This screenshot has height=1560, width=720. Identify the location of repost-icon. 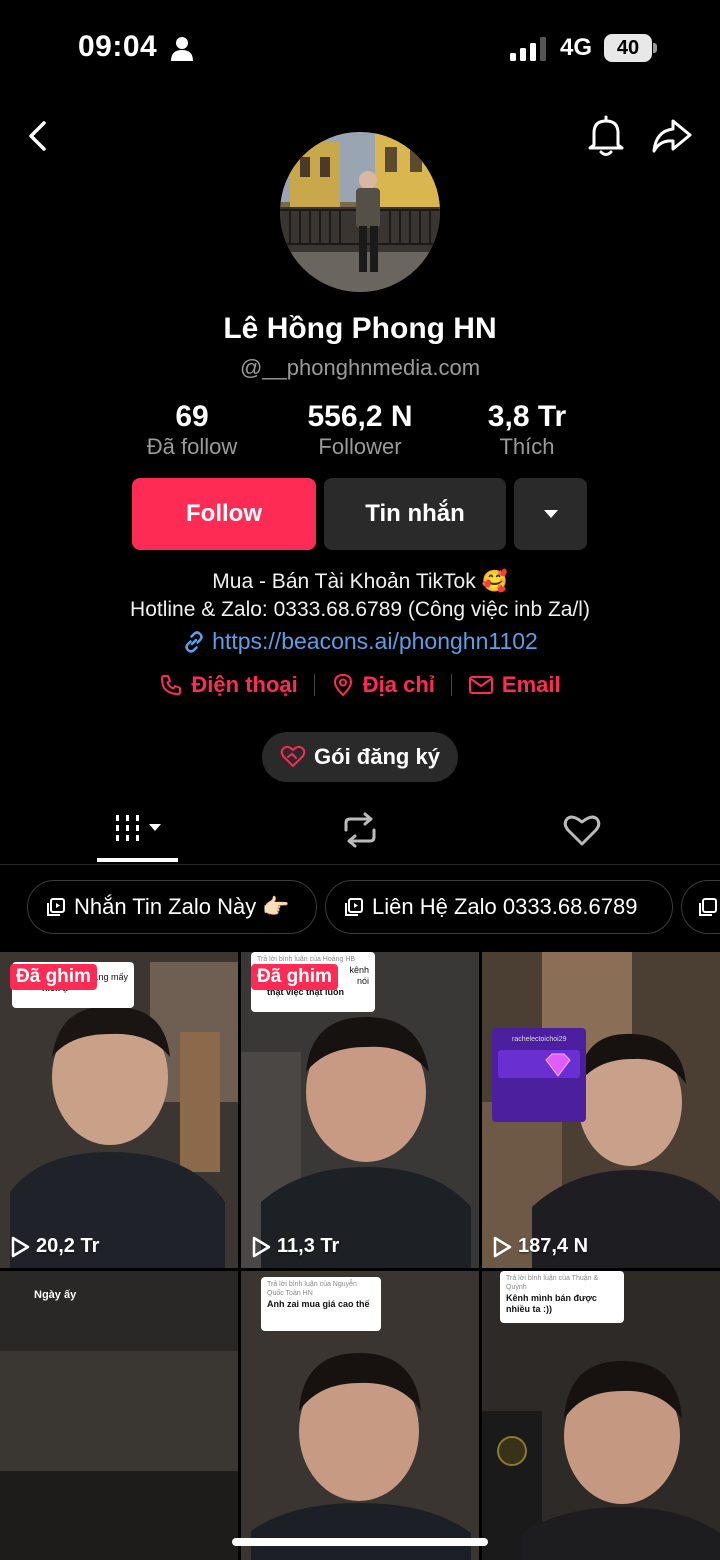
(360, 830).